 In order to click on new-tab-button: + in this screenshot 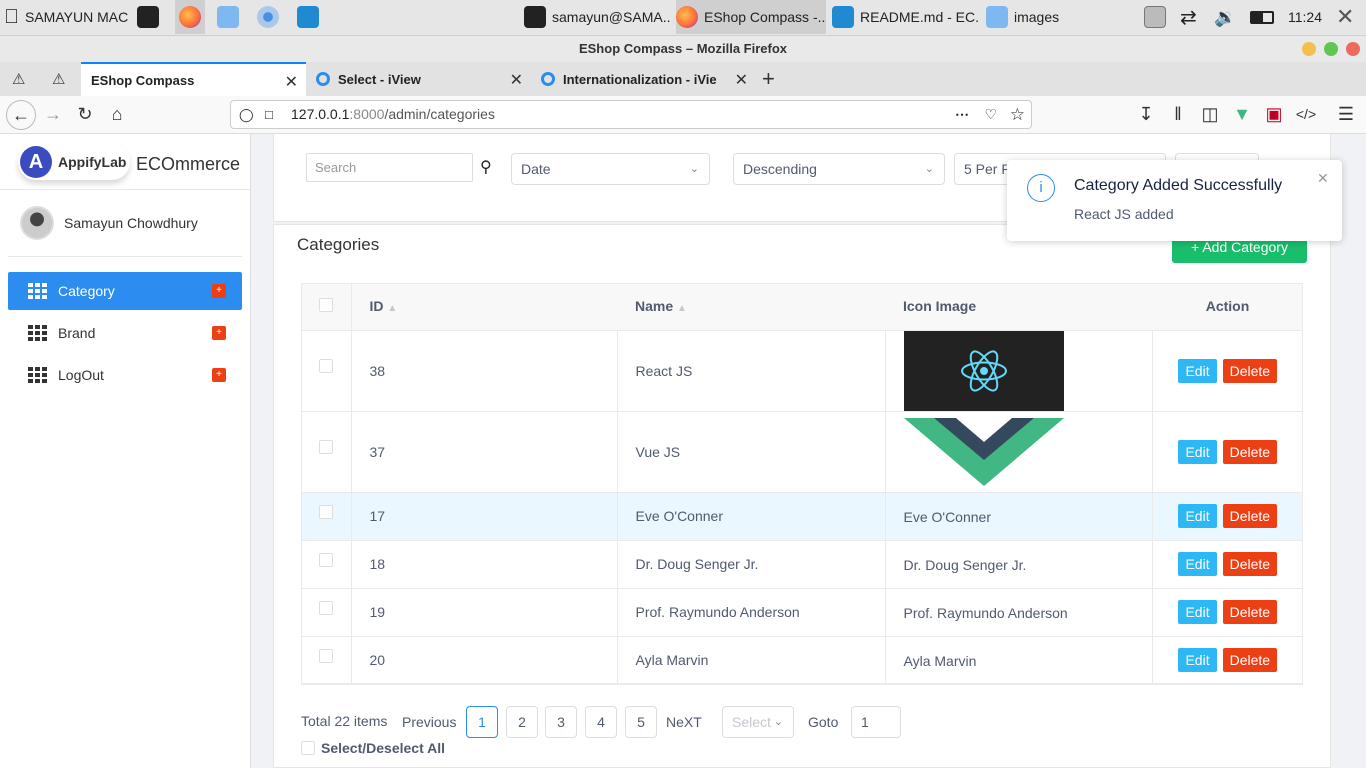, I will do `click(768, 79)`.